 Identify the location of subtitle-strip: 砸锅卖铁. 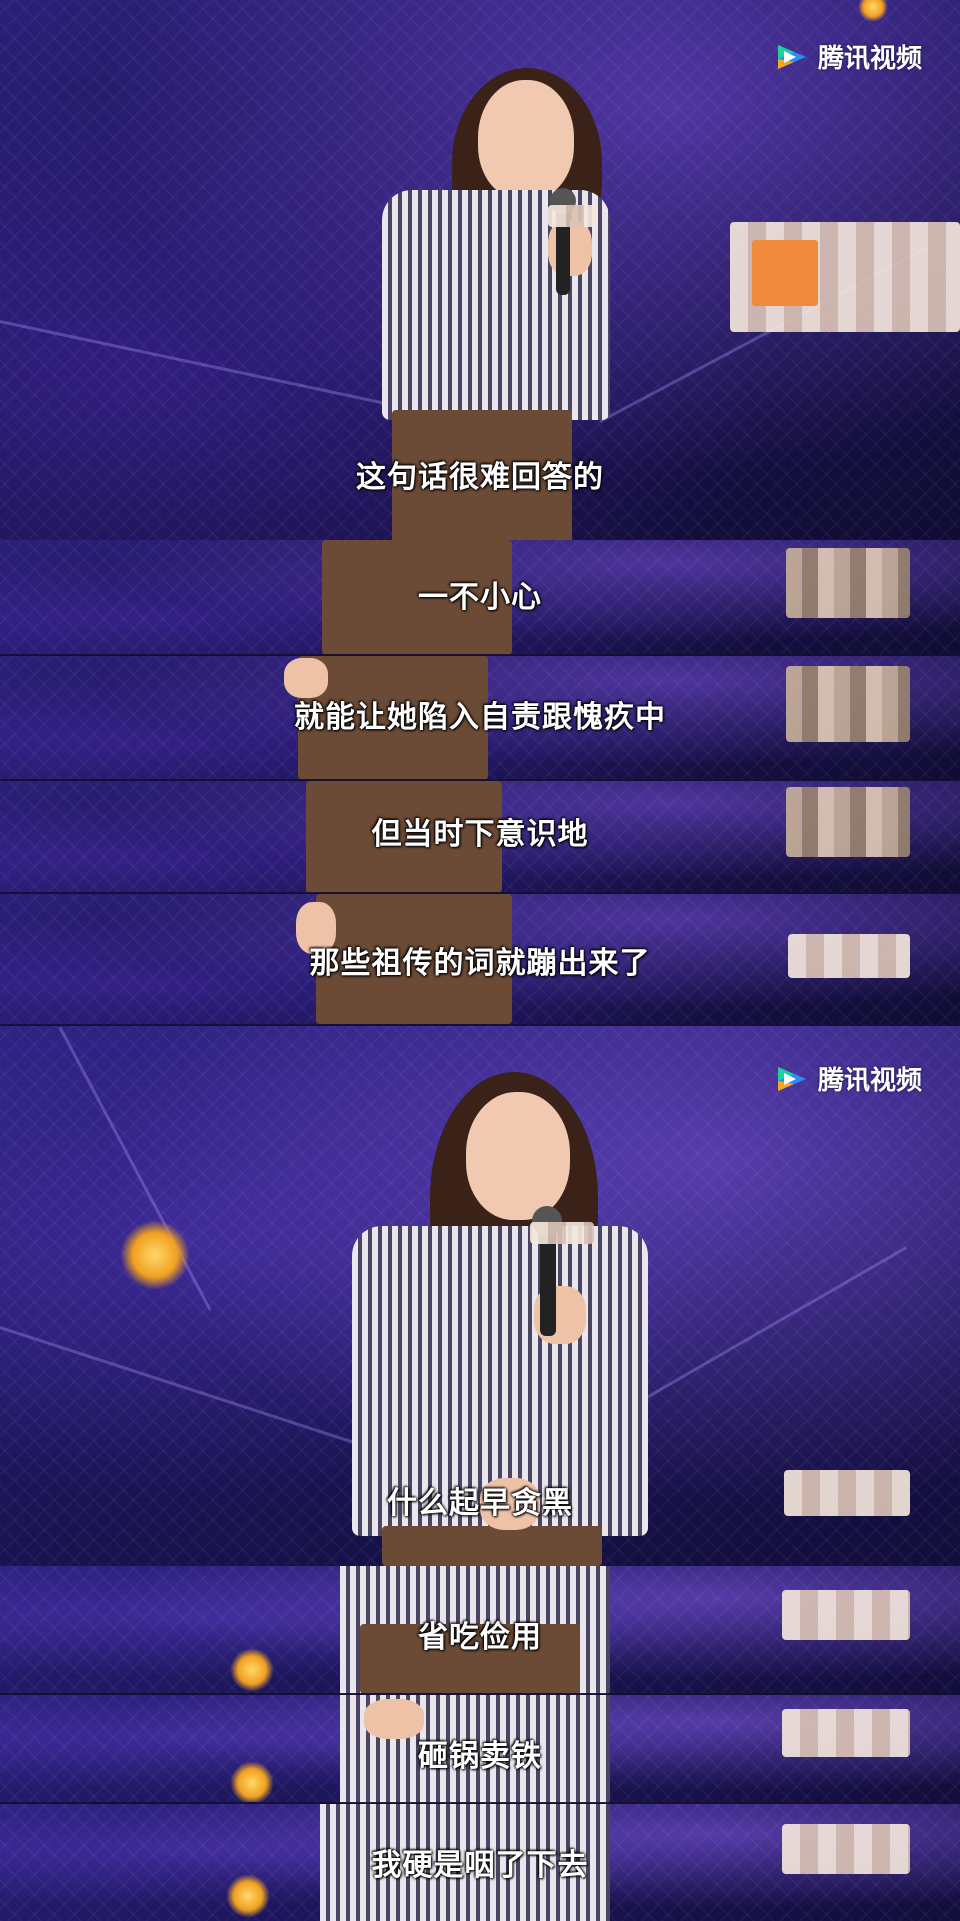
(480, 1749).